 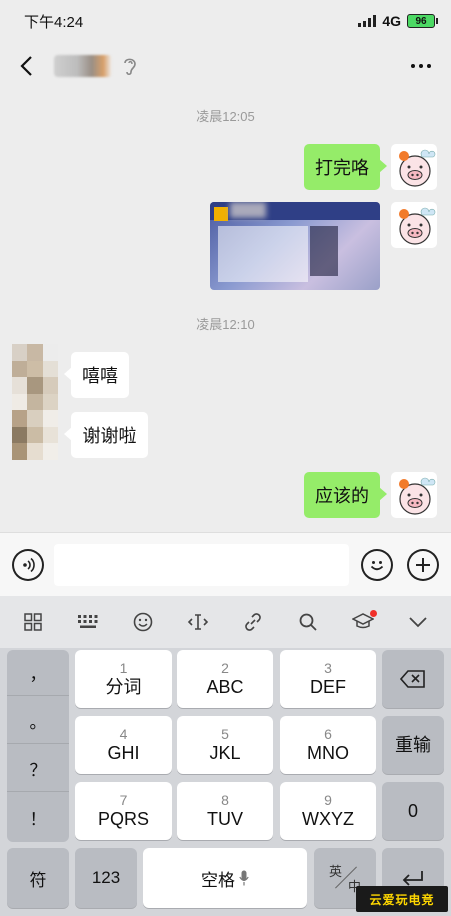 I want to click on punctuation-column: ， 。 ？ ！, so click(x=38, y=746).